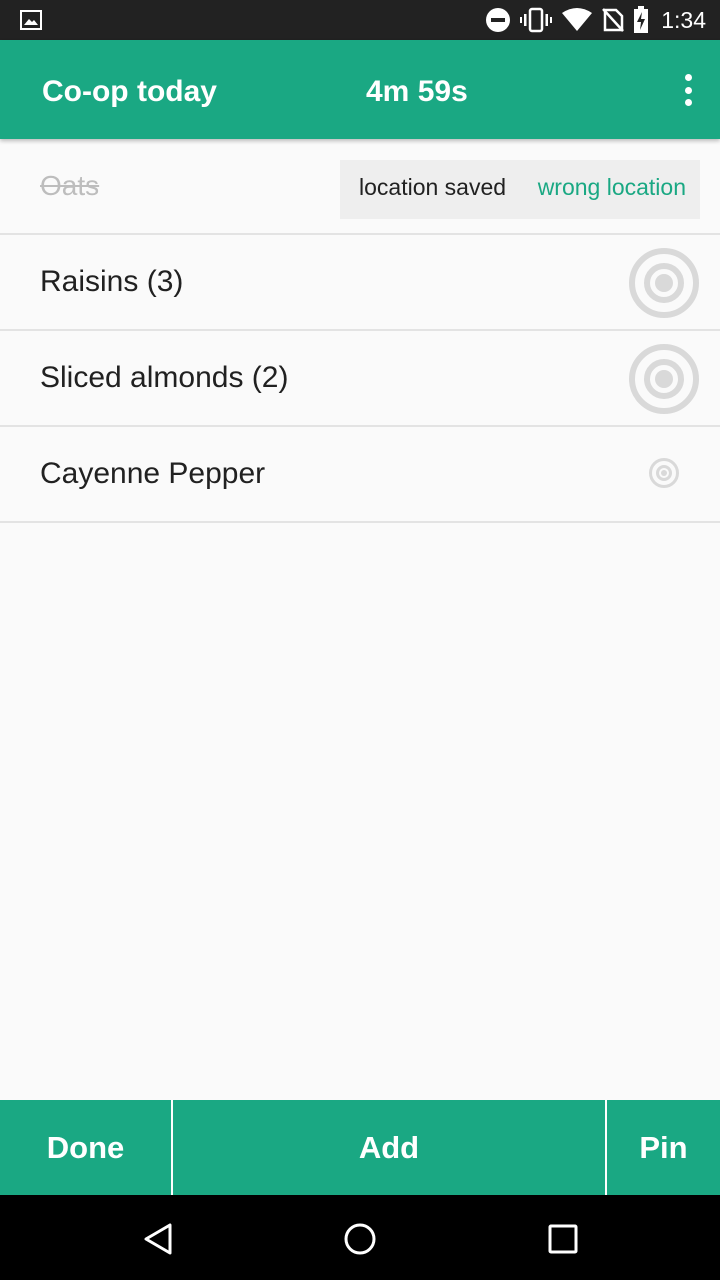  I want to click on battery-charging-icon, so click(641, 19).